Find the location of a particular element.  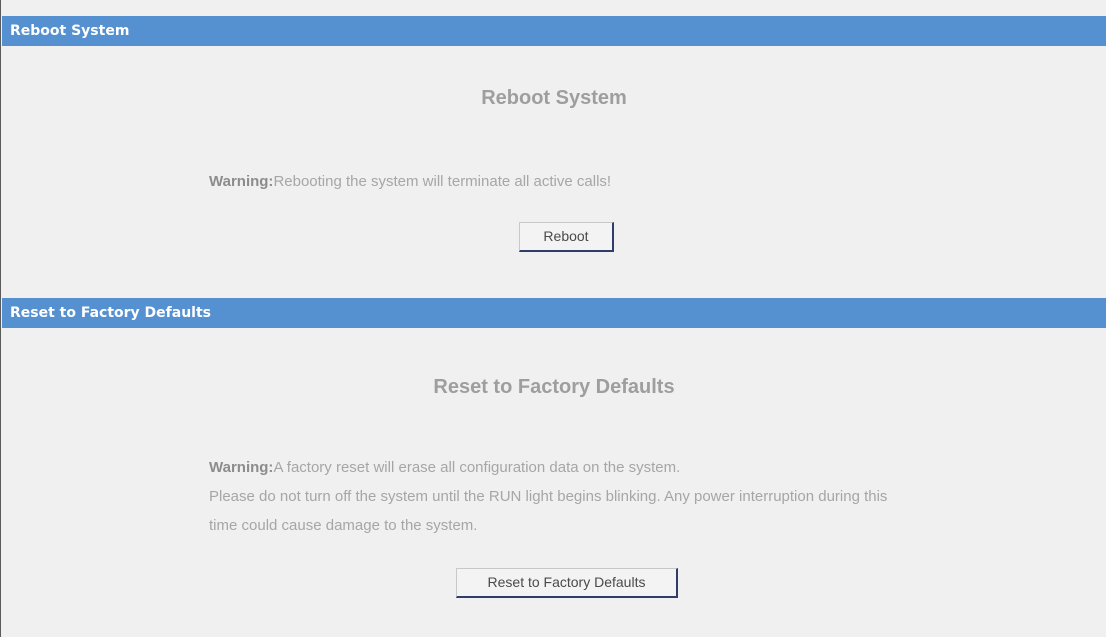

reboot-title: Reboot System is located at coordinates (554, 98).